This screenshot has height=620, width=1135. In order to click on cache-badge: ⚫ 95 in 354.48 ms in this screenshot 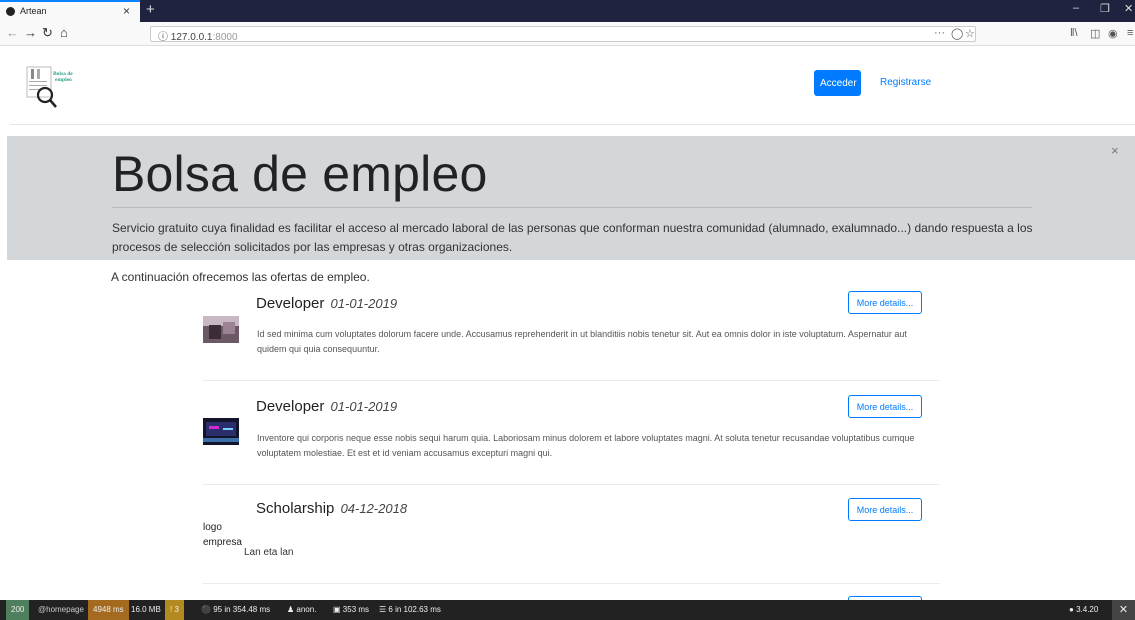, I will do `click(235, 610)`.